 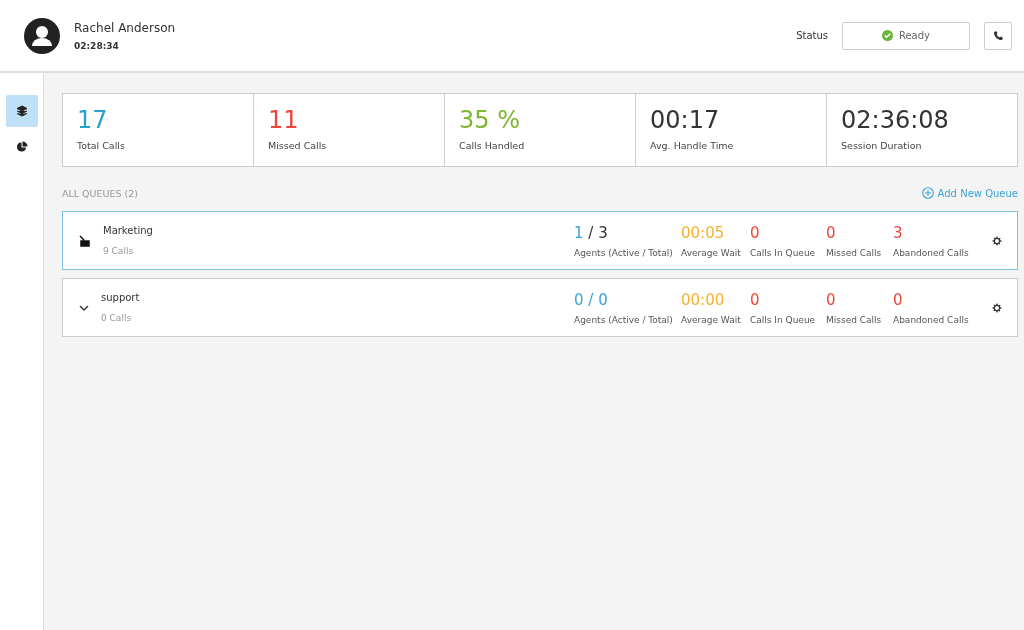 I want to click on queues-heading: ALL QUEUES (2), so click(x=100, y=193).